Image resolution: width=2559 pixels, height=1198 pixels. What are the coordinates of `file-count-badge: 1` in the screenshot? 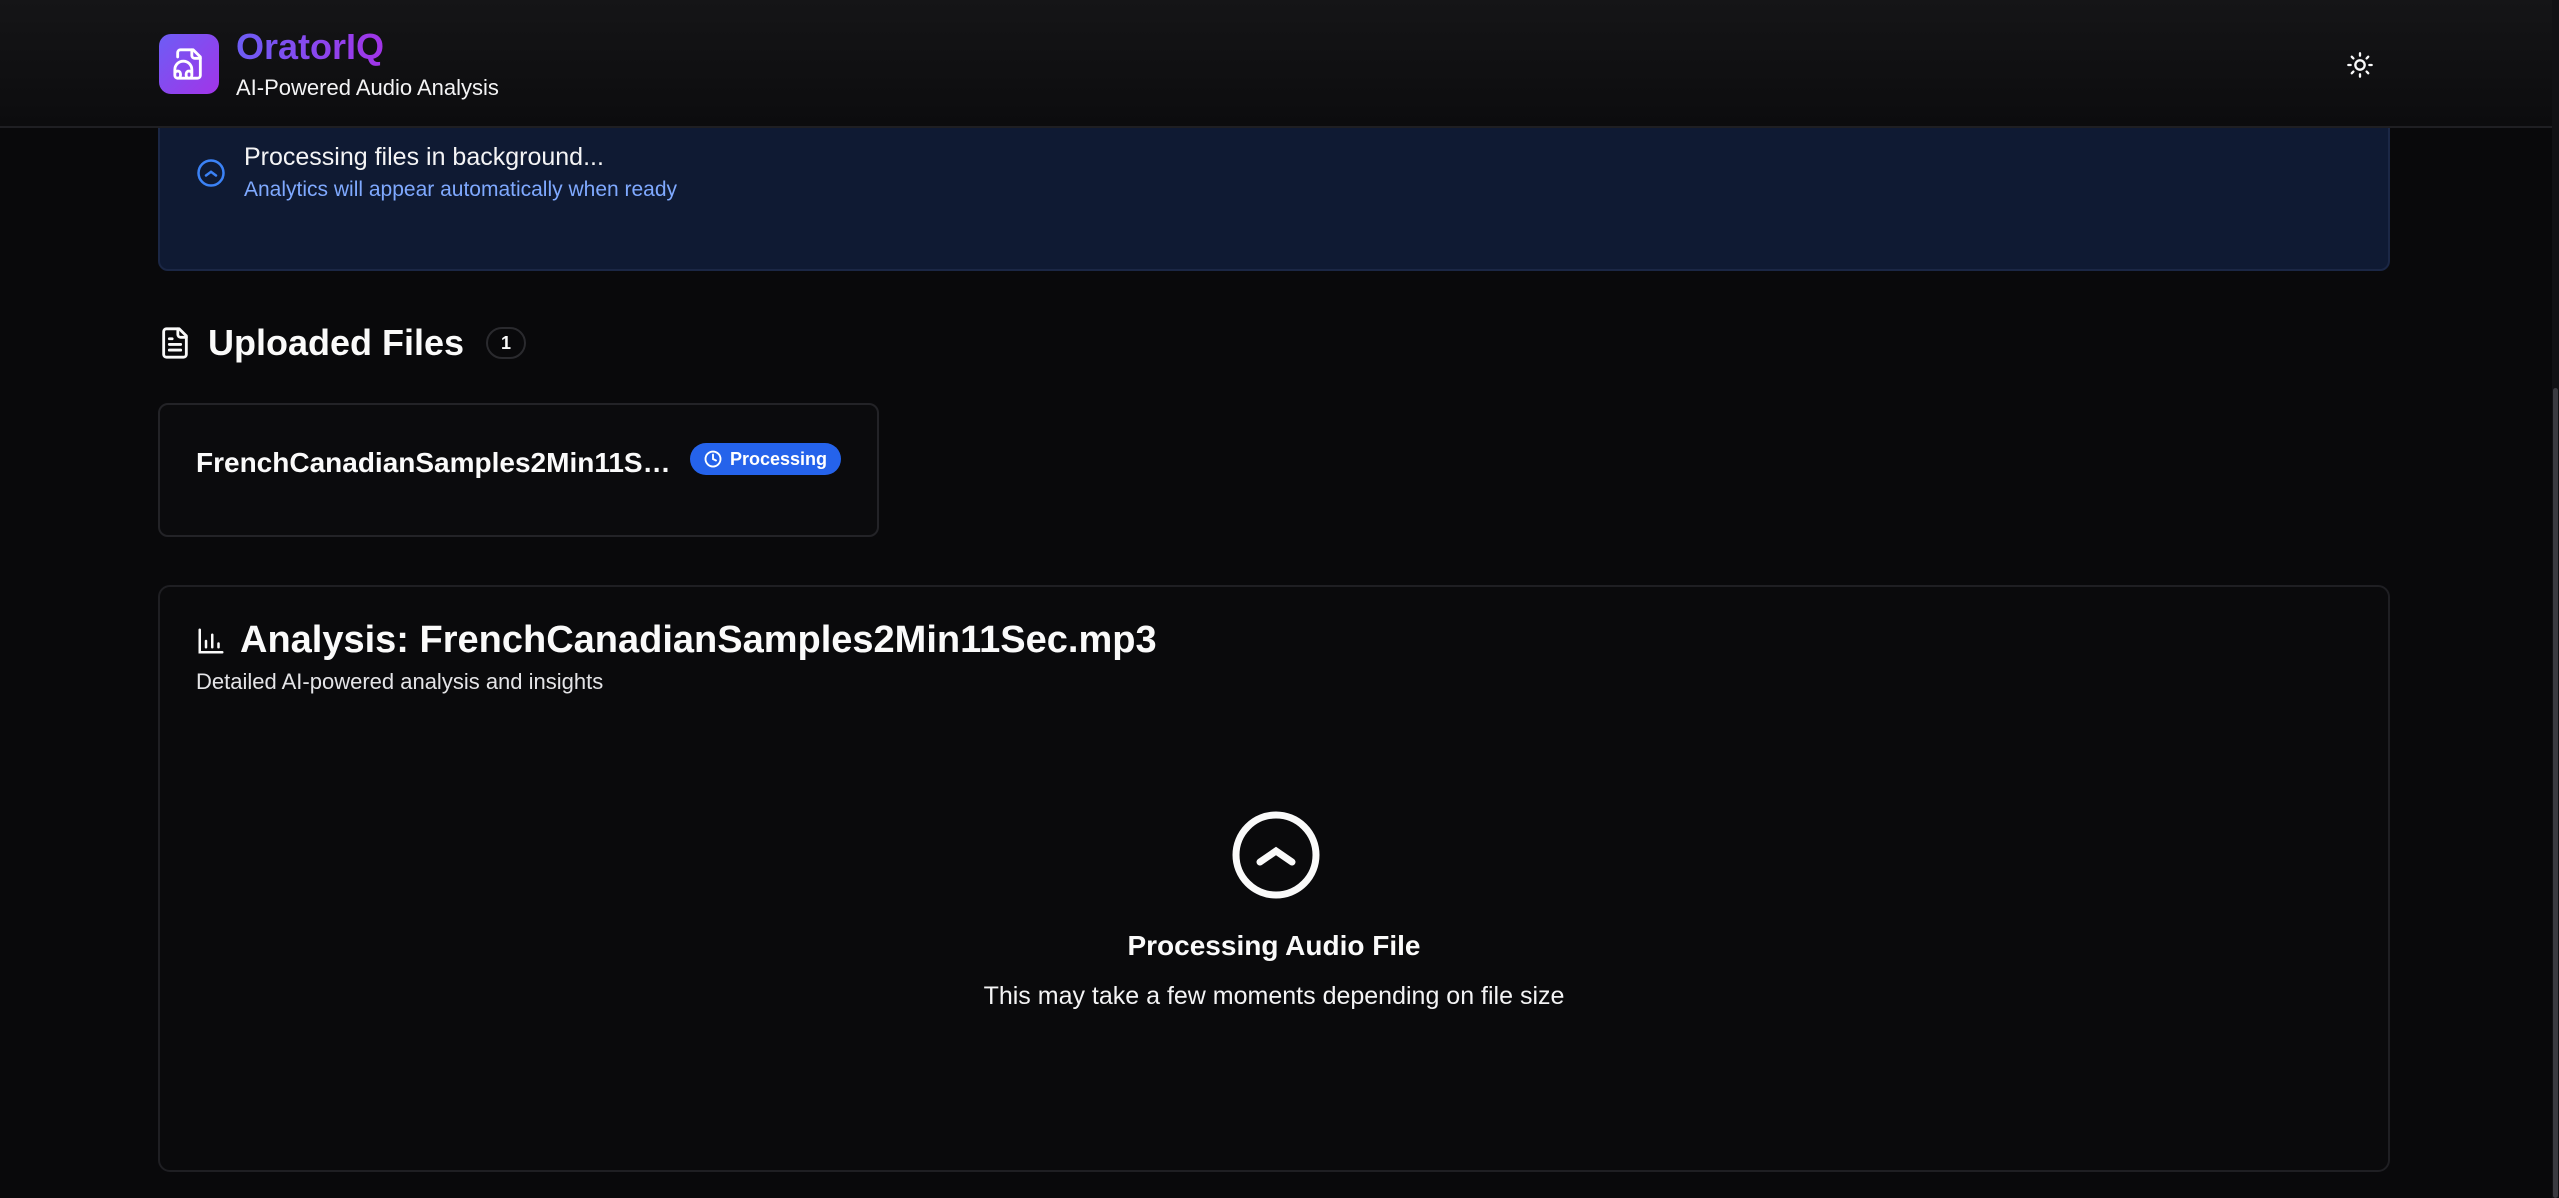 It's located at (506, 343).